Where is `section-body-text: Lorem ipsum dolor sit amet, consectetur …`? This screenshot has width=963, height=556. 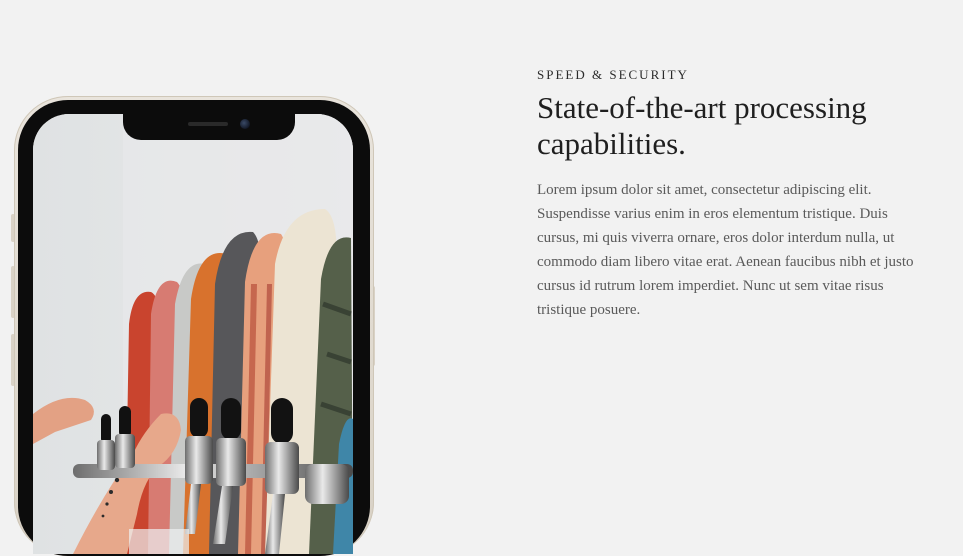 section-body-text: Lorem ipsum dolor sit amet, consectetur … is located at coordinates (725, 250).